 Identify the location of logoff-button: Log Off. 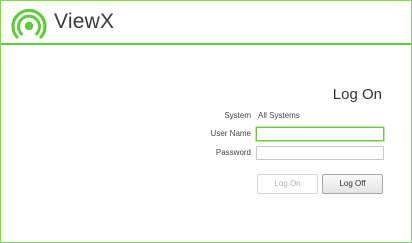
(352, 184).